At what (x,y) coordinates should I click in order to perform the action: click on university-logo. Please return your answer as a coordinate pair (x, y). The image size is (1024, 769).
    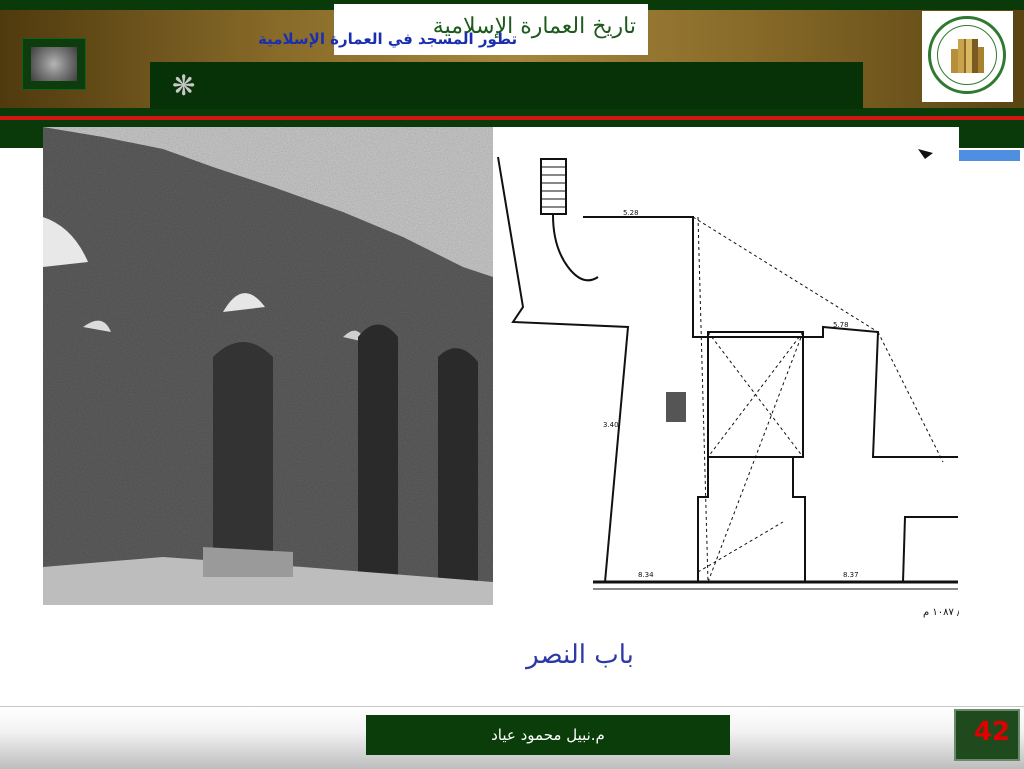
    Looking at the image, I should click on (967, 56).